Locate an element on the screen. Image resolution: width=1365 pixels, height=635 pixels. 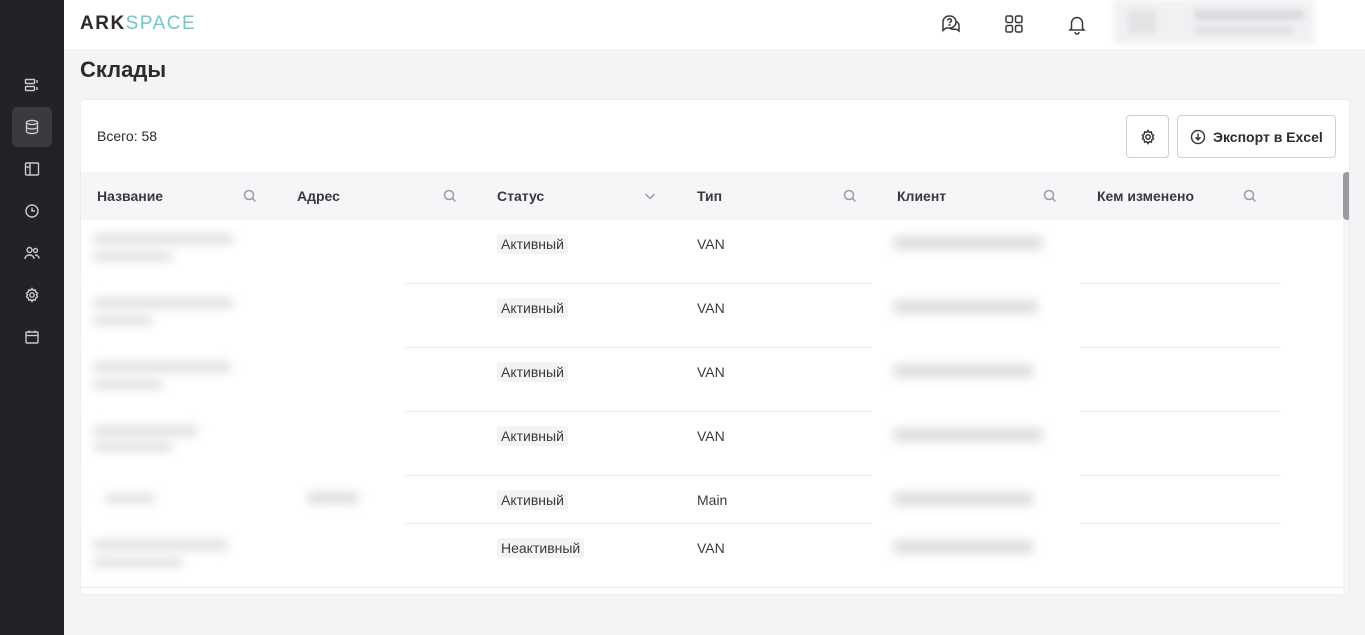
redacted-address is located at coordinates (333, 498).